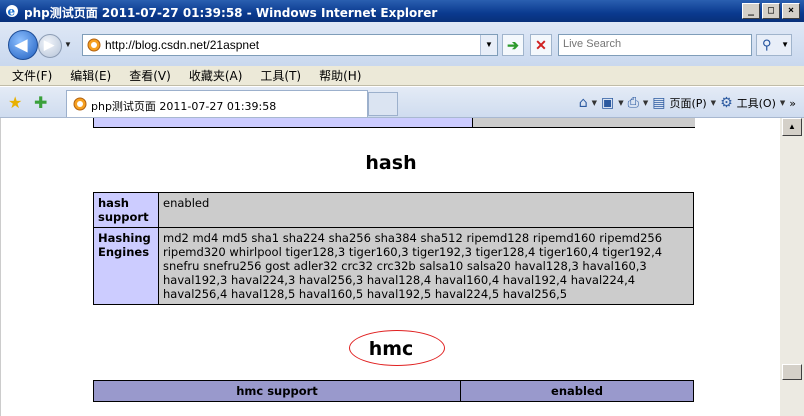 The height and width of the screenshot is (416, 804). I want to click on hash-support-label: hash support, so click(126, 210).